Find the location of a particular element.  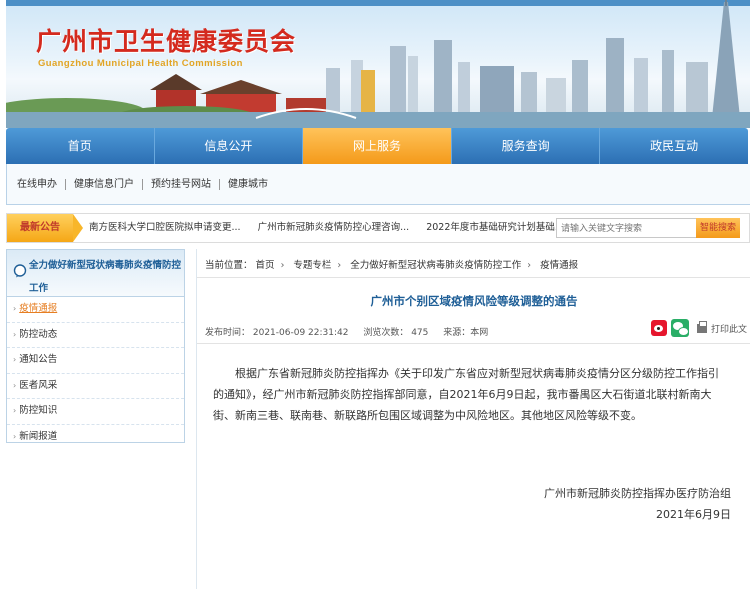

article-title: 广州市个别区域疫情风险等级调整的通告 is located at coordinates (474, 301).